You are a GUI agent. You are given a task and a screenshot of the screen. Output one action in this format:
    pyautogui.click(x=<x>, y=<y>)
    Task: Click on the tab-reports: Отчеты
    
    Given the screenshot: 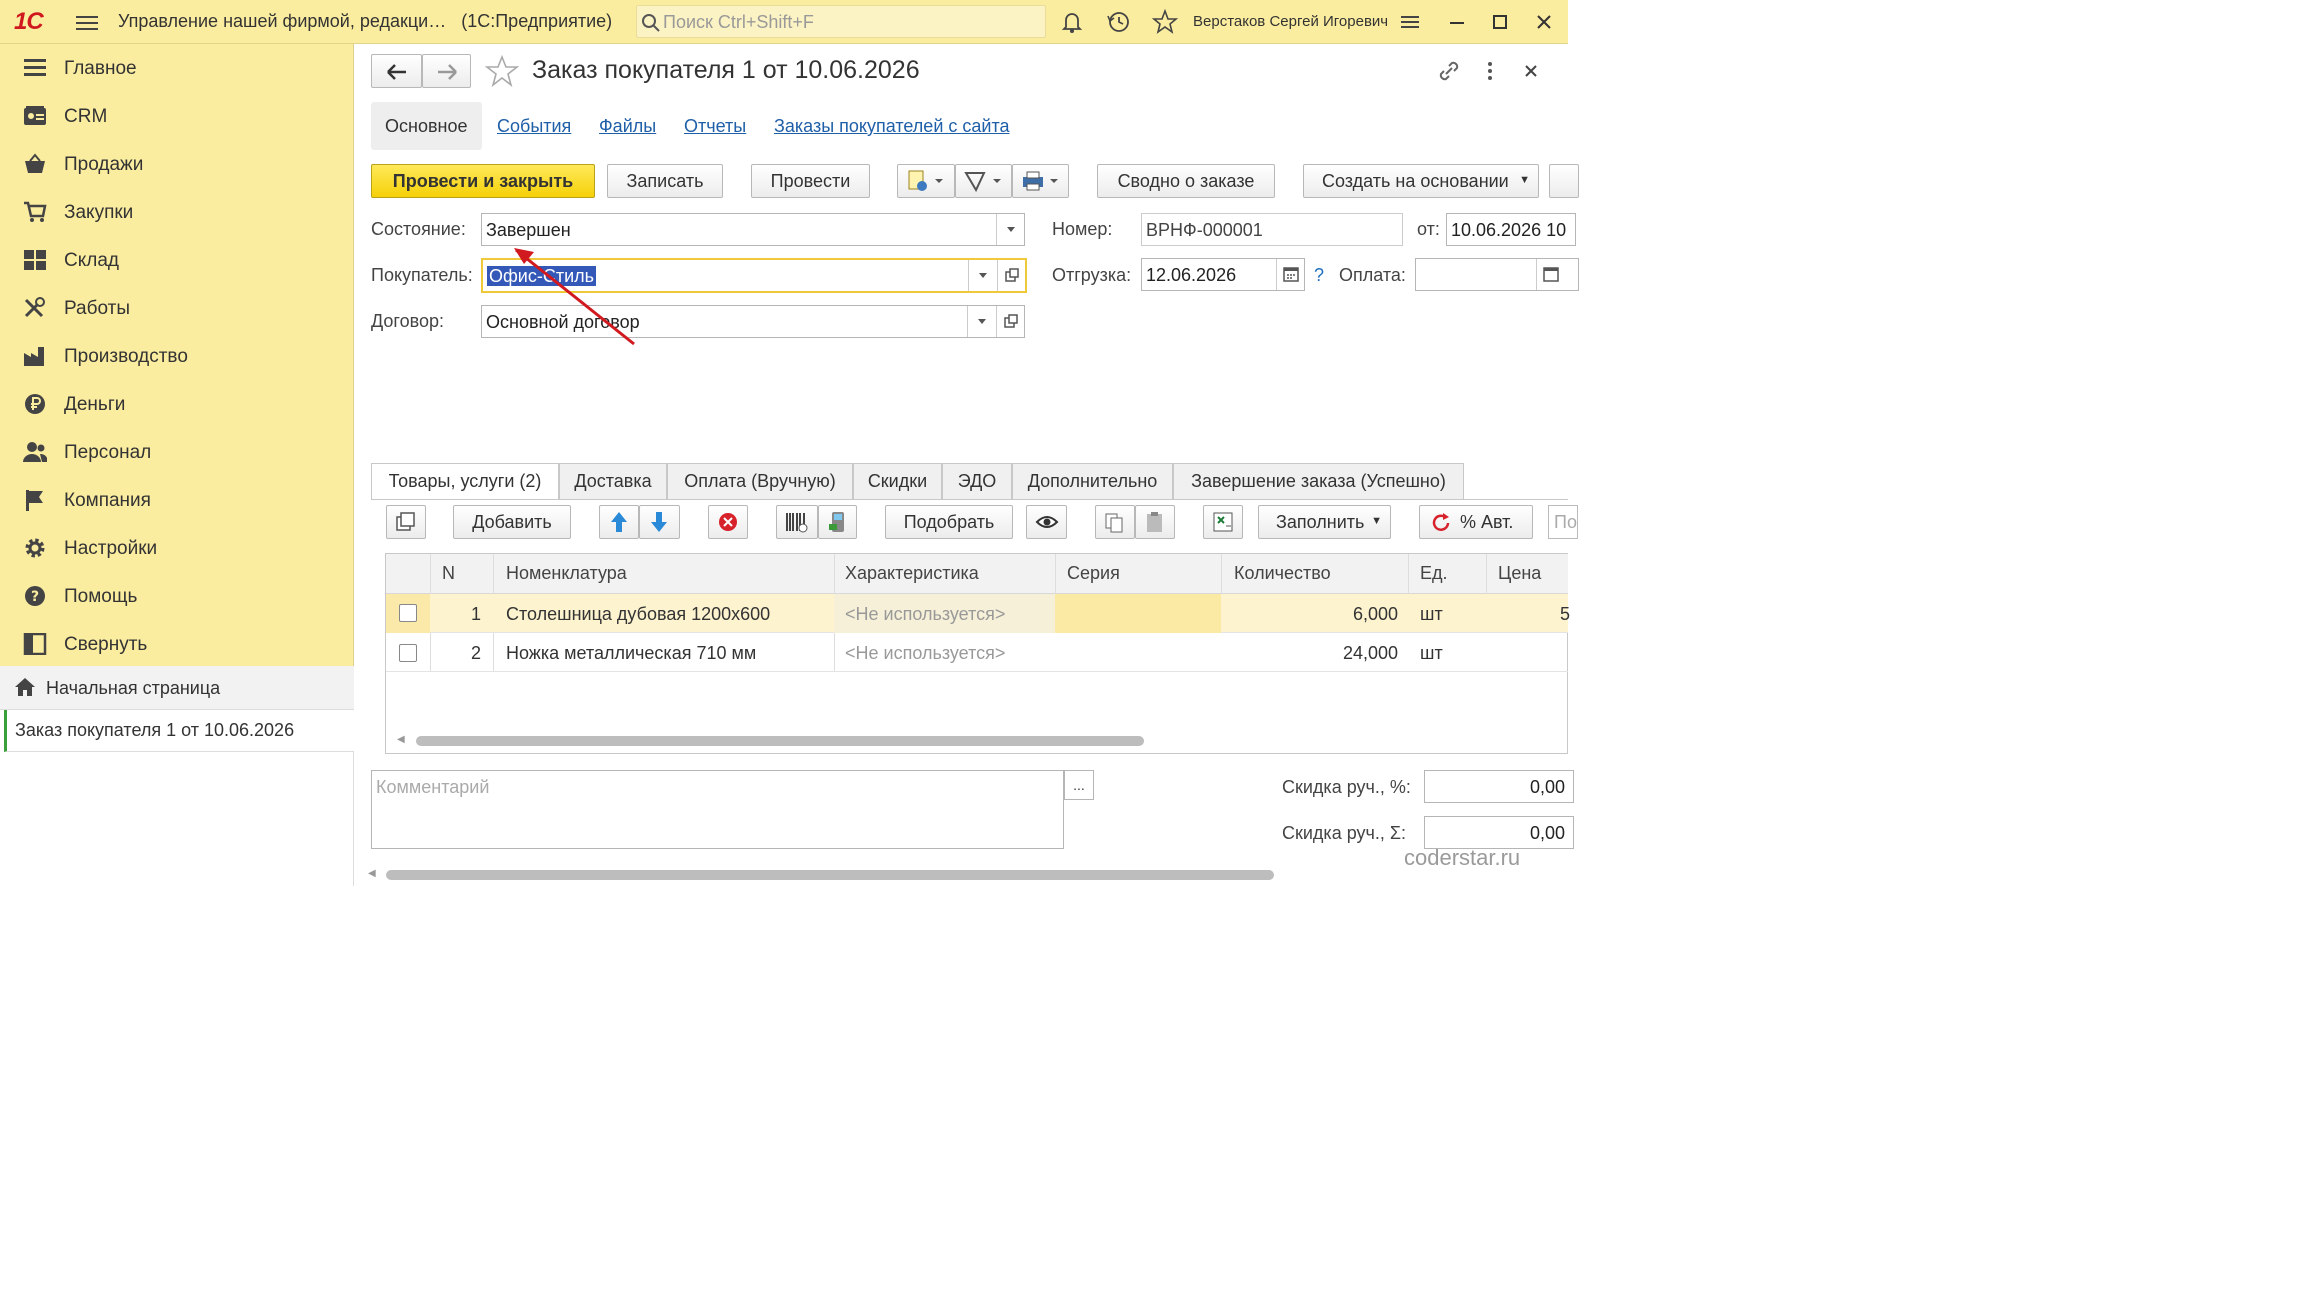 What is the action you would take?
    pyautogui.click(x=715, y=126)
    